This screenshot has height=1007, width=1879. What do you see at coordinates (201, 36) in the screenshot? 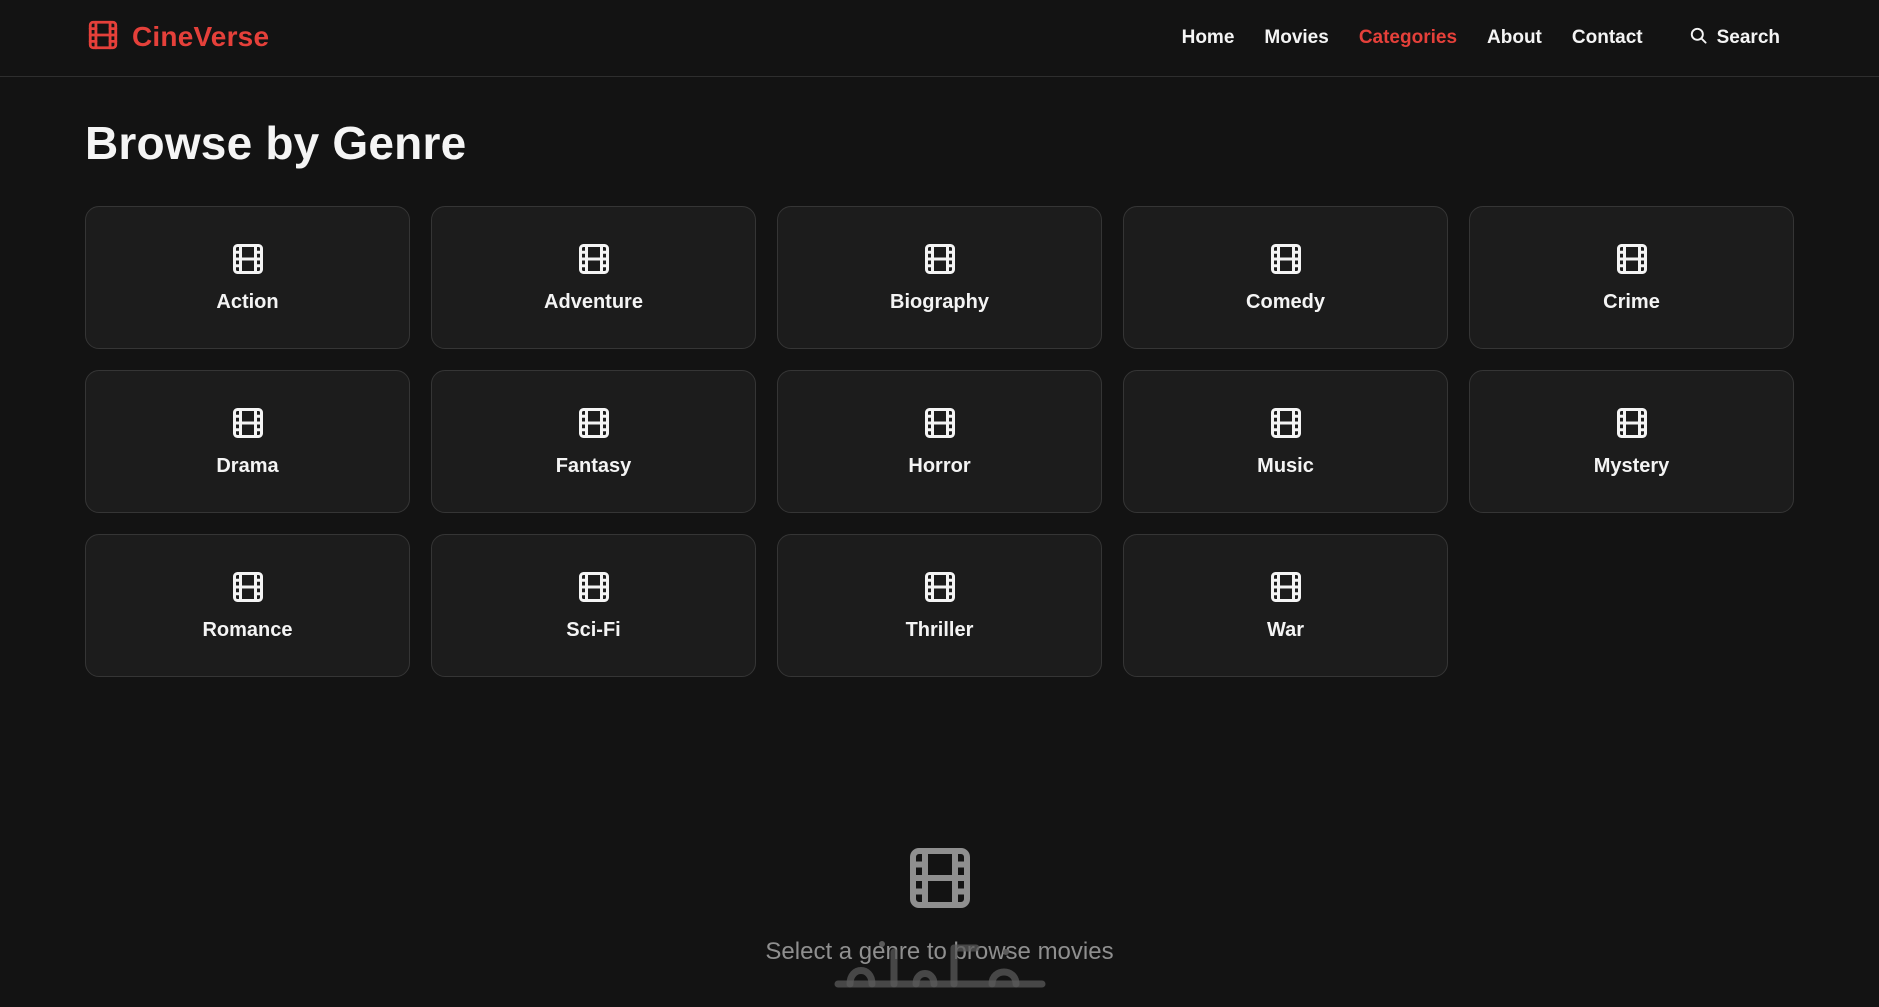
I see `brand-name: CineVerse` at bounding box center [201, 36].